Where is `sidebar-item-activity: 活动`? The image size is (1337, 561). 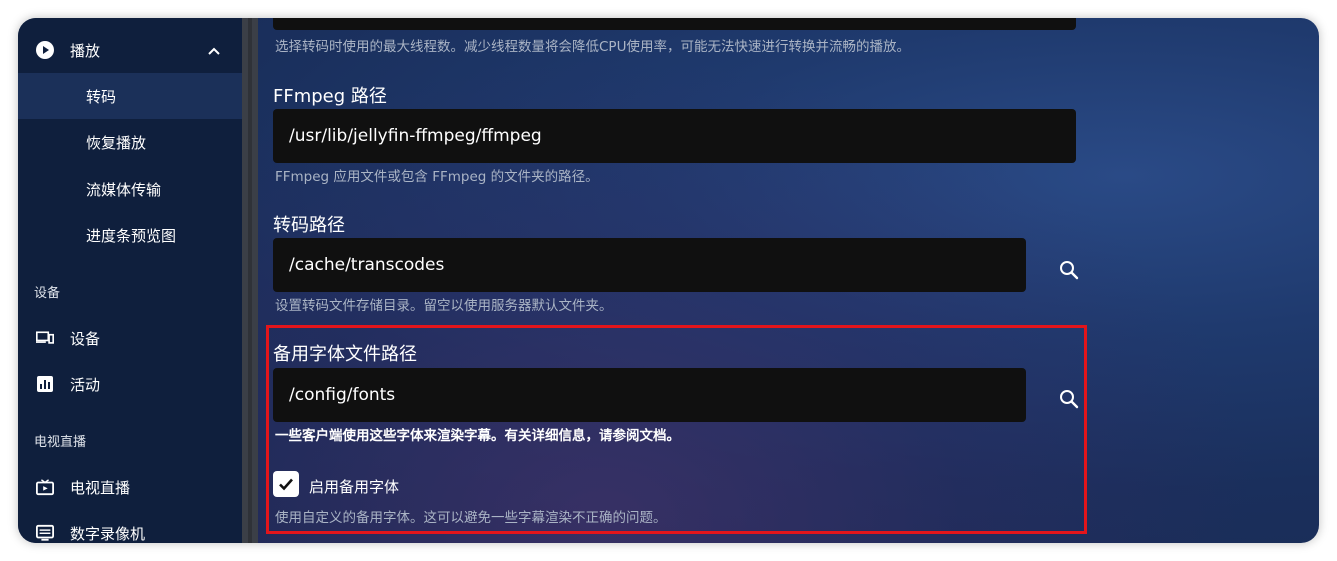 sidebar-item-activity: 活动 is located at coordinates (130, 384).